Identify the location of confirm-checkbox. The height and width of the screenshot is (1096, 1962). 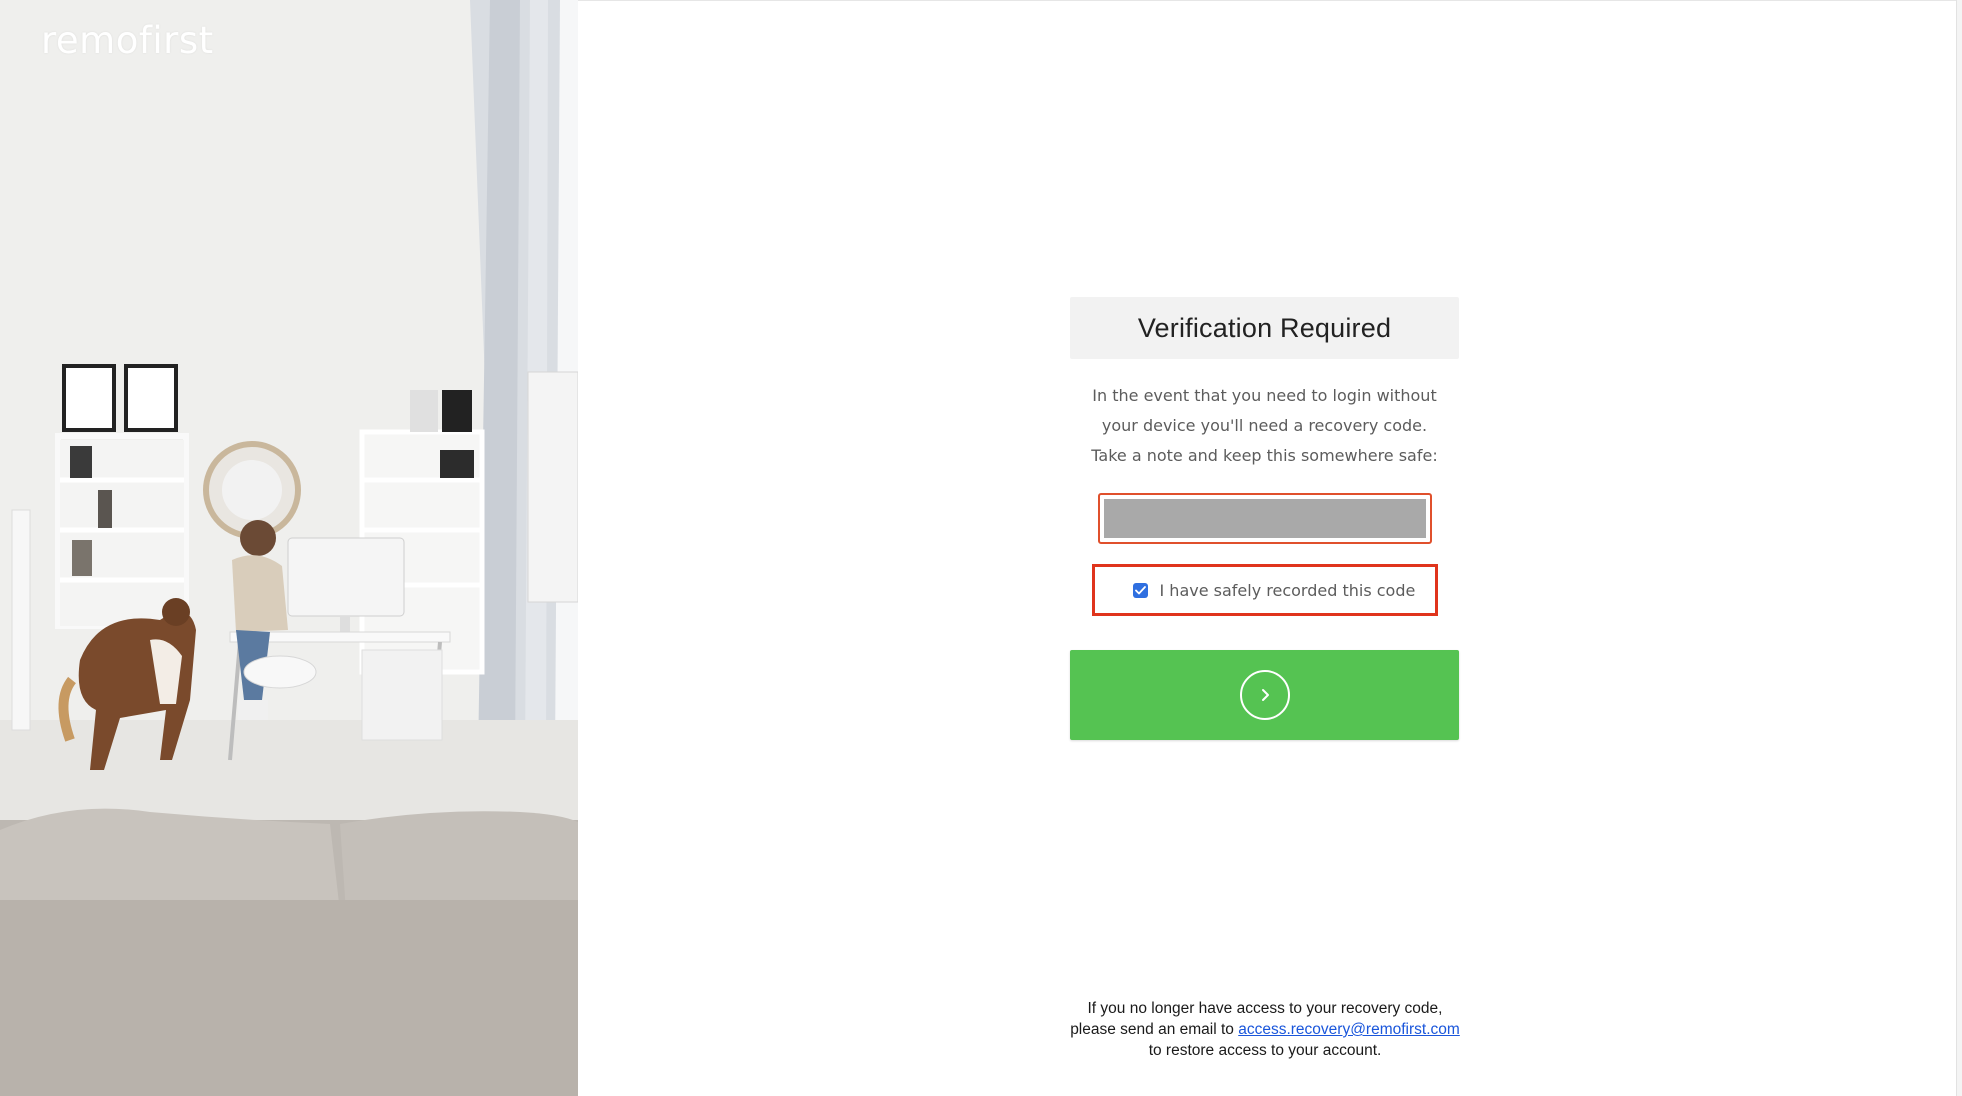
(1140, 590).